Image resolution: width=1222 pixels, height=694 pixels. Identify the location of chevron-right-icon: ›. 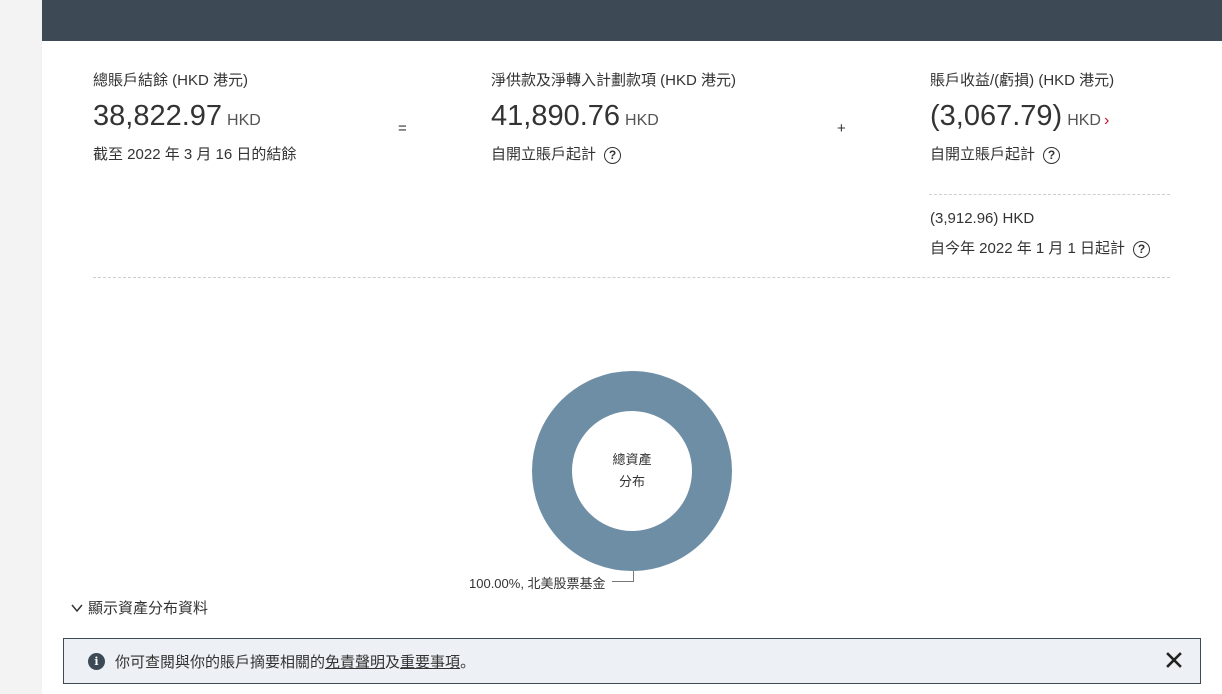
(1106, 120).